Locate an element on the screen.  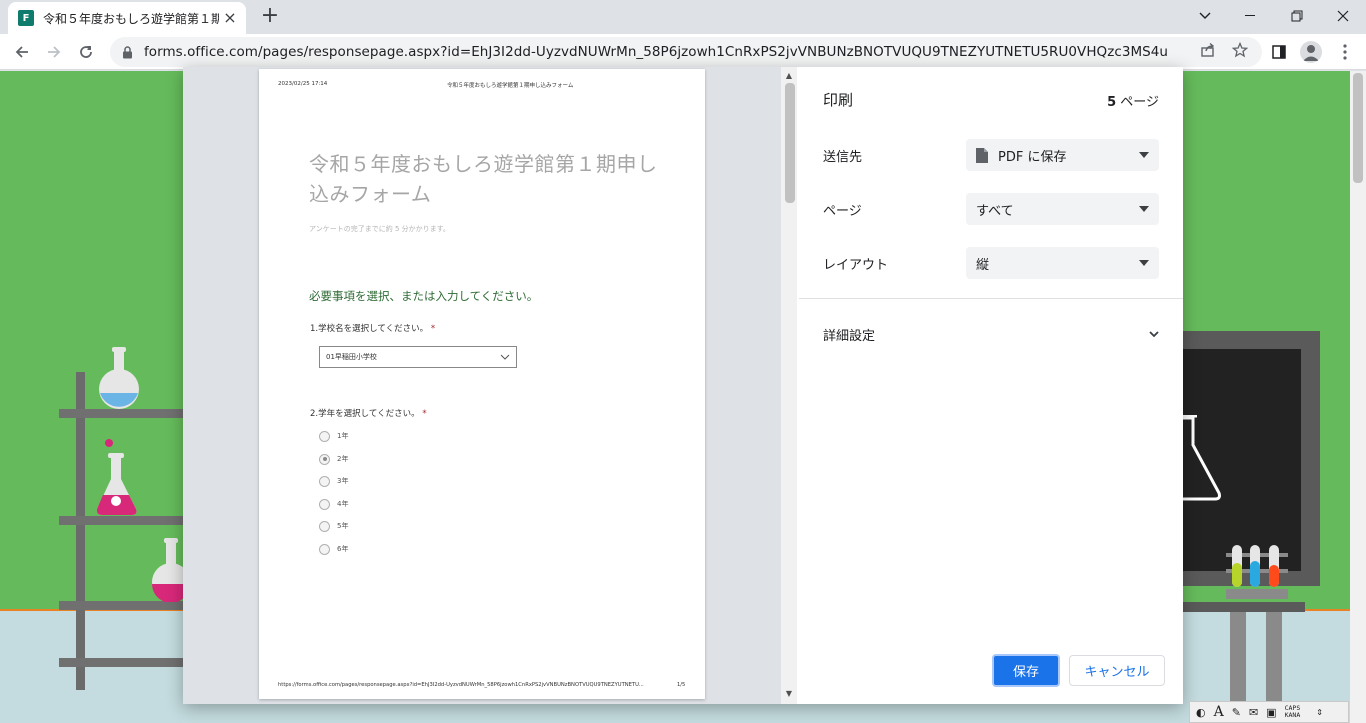
shelf-pole is located at coordinates (80, 531).